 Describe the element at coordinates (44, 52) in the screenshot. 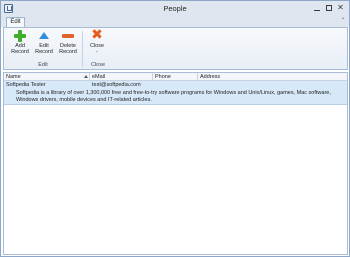

I see `edit-record-label-2: Record` at that location.